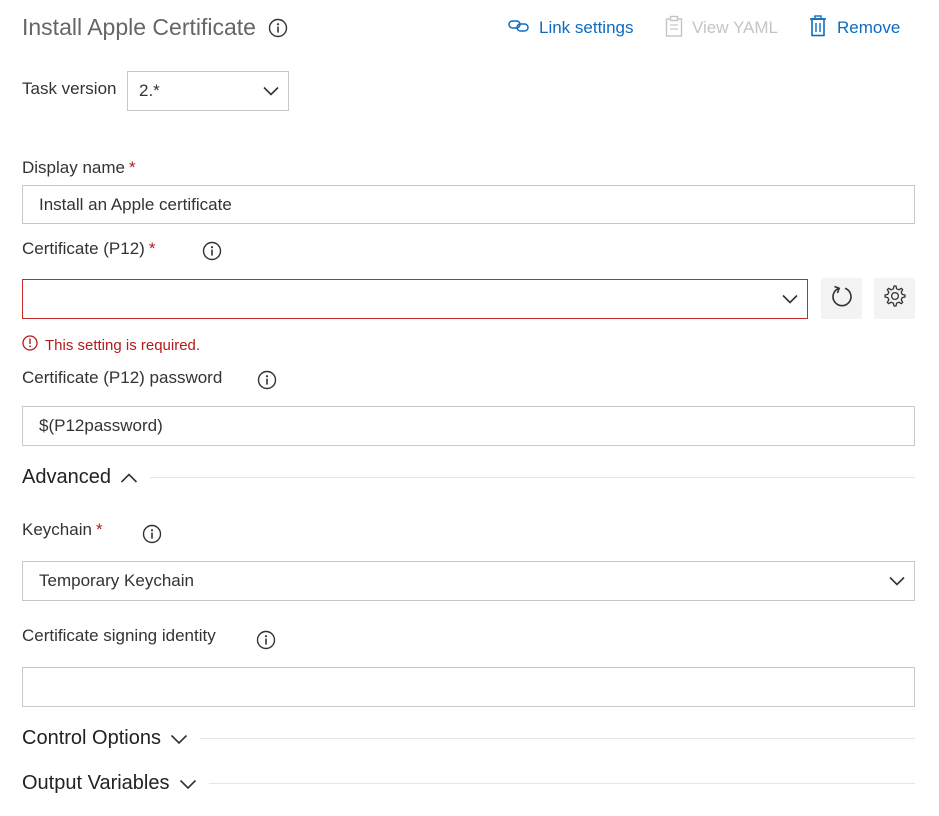  I want to click on view-yaml-label: View YAML, so click(735, 27).